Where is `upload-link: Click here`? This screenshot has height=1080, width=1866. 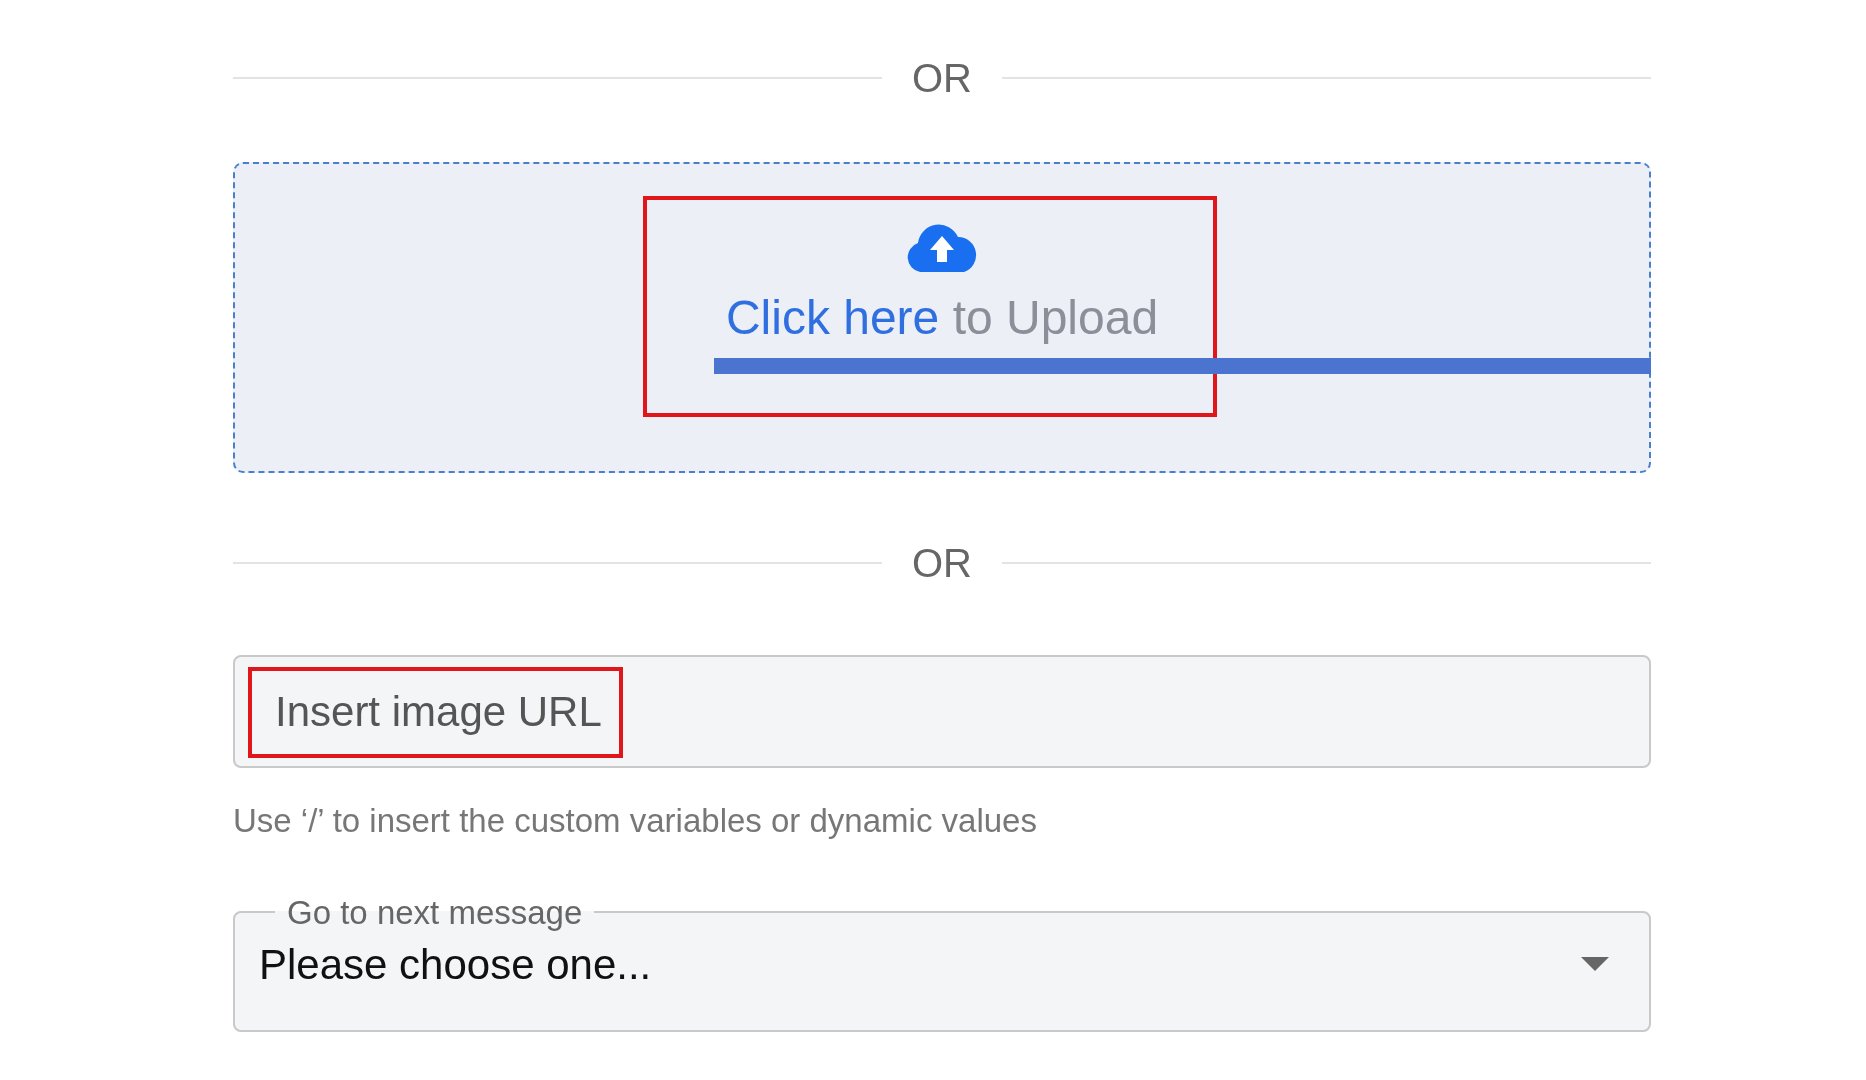
upload-link: Click here is located at coordinates (832, 317).